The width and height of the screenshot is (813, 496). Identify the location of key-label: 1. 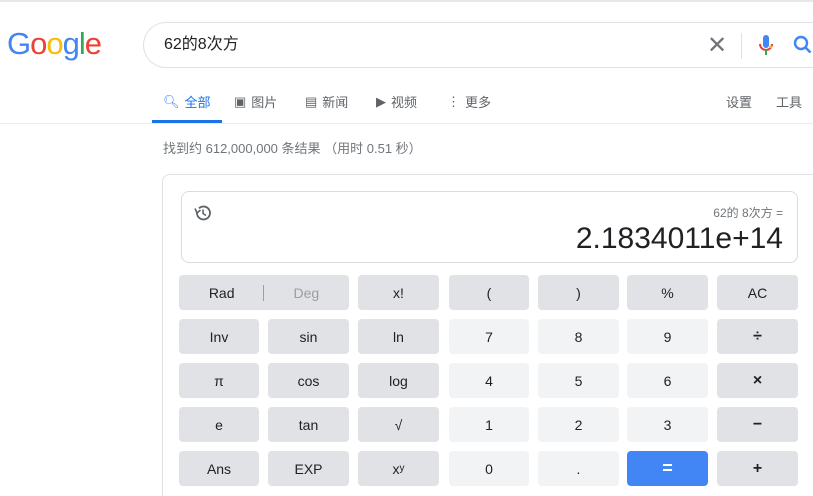
(489, 424).